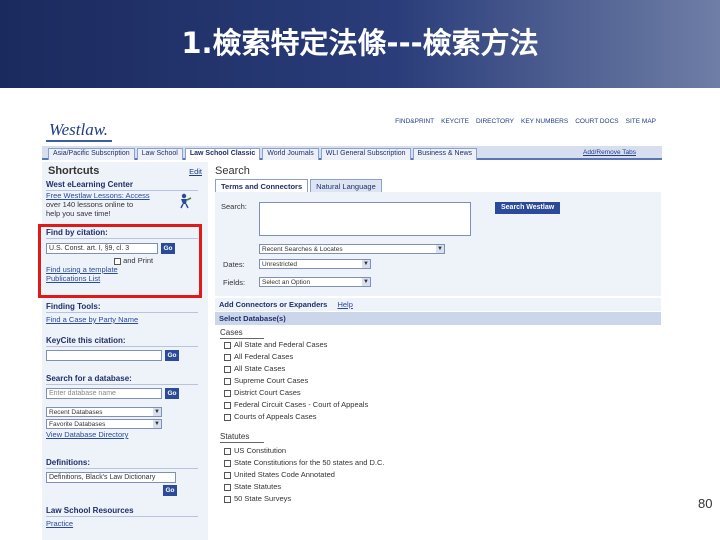  I want to click on add-connectors-label: Add Connectors or Expanders, so click(273, 304).